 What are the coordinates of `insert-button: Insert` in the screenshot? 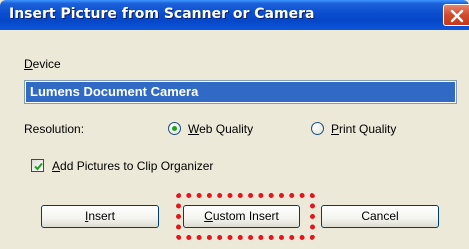 It's located at (100, 216).